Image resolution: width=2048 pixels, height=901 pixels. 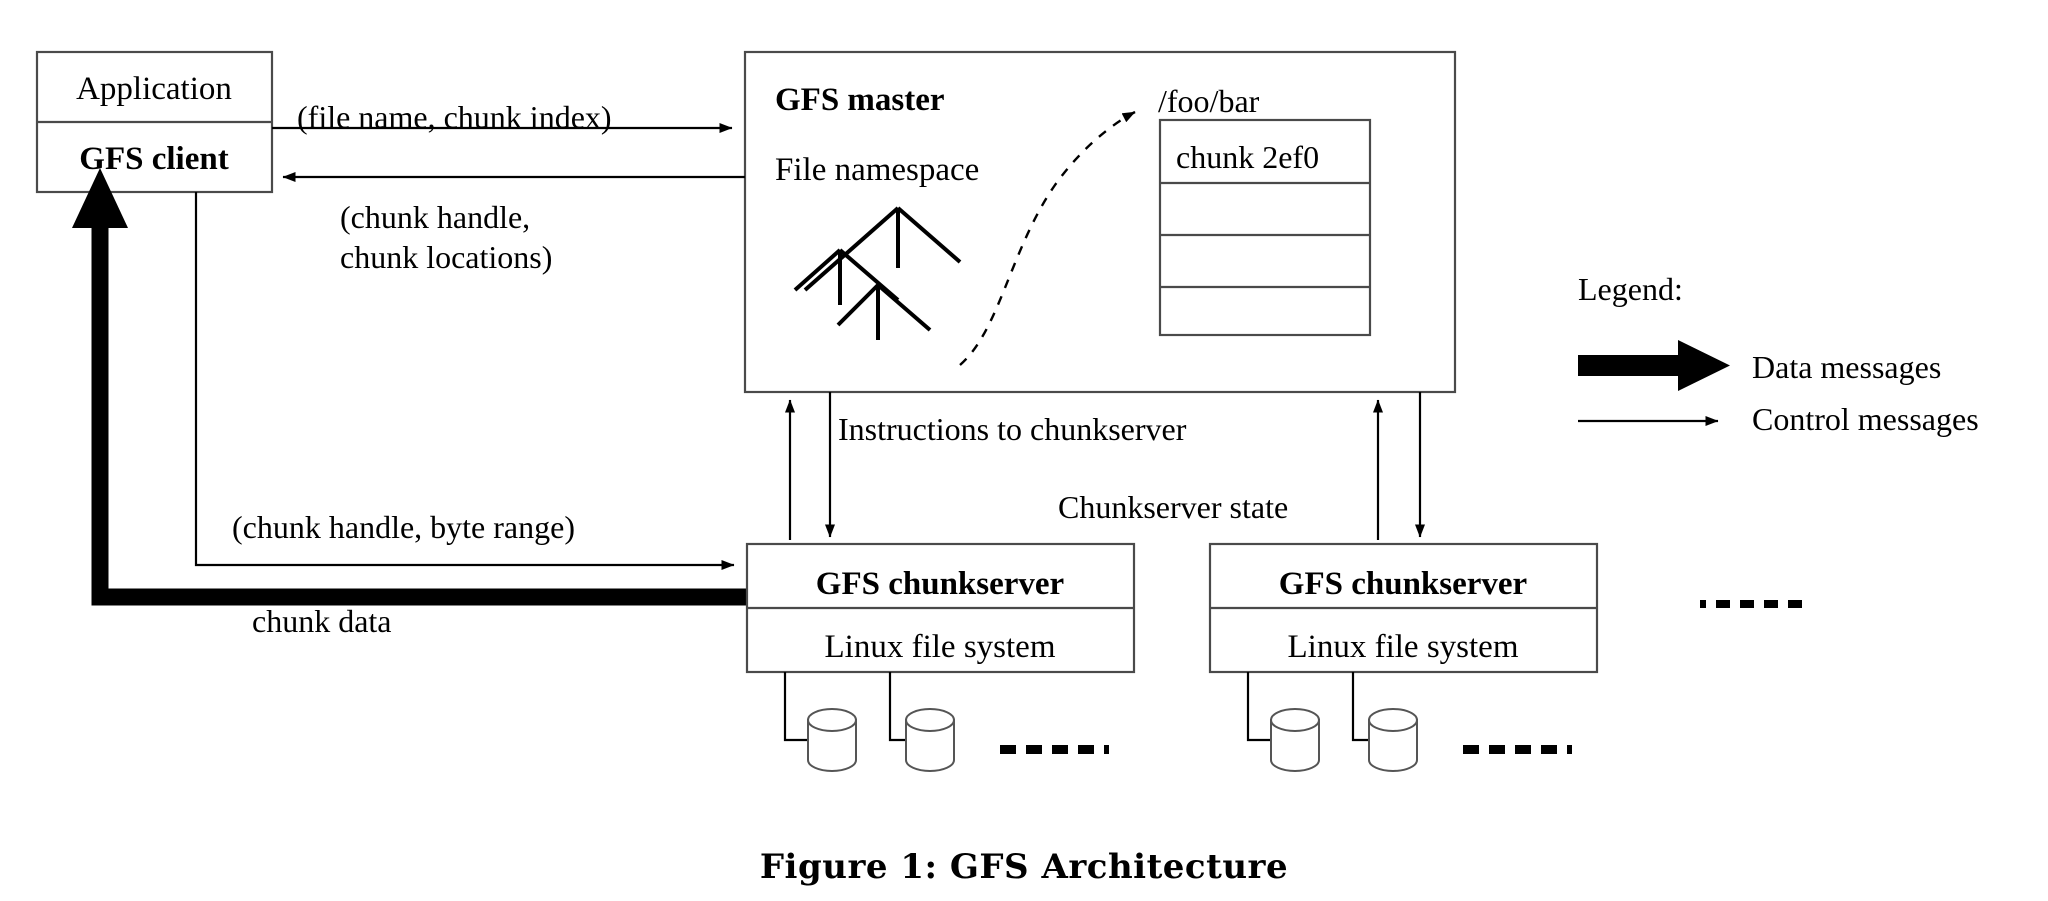 I want to click on edge-label-chunkserver-state: Chunkserver state, so click(x=1173, y=507).